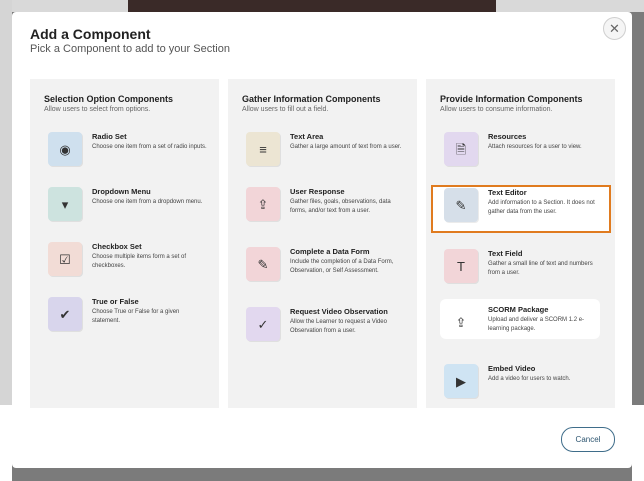 Image resolution: width=644 pixels, height=481 pixels. I want to click on chat-check-icon: ✔, so click(65, 314).